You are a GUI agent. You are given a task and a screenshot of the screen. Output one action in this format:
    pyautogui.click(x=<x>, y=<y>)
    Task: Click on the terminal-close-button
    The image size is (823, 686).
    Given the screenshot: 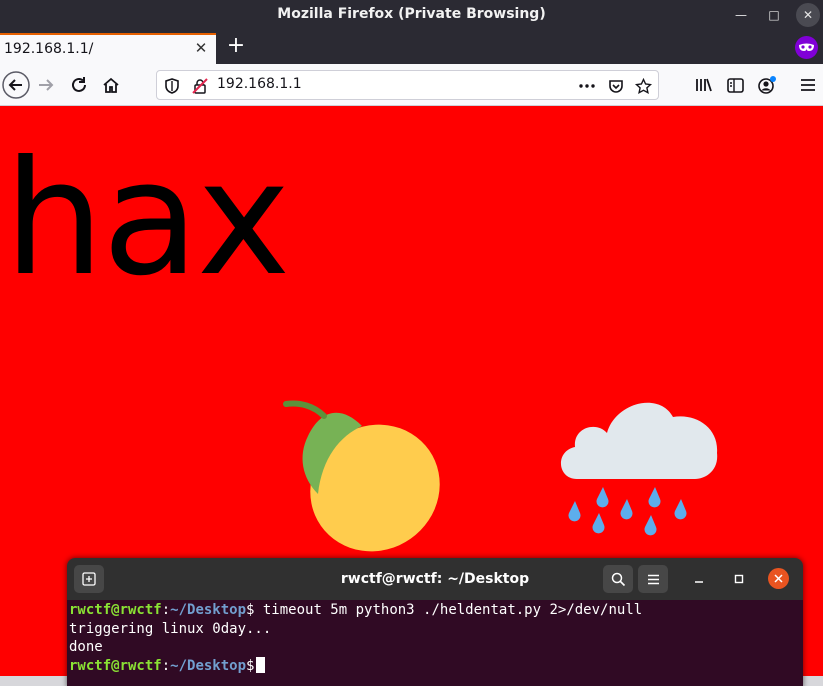 What is the action you would take?
    pyautogui.click(x=778, y=578)
    